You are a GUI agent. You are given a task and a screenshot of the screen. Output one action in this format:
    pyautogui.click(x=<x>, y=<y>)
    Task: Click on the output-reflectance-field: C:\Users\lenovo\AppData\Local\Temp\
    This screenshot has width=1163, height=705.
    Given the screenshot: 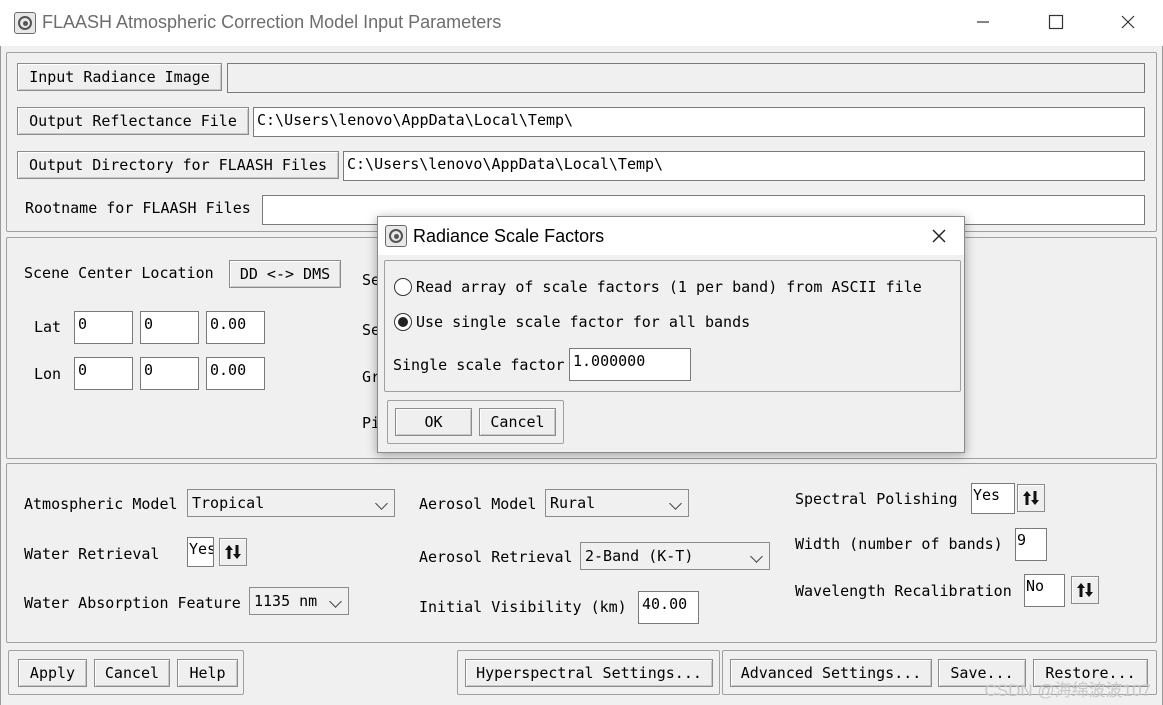 What is the action you would take?
    pyautogui.click(x=699, y=122)
    